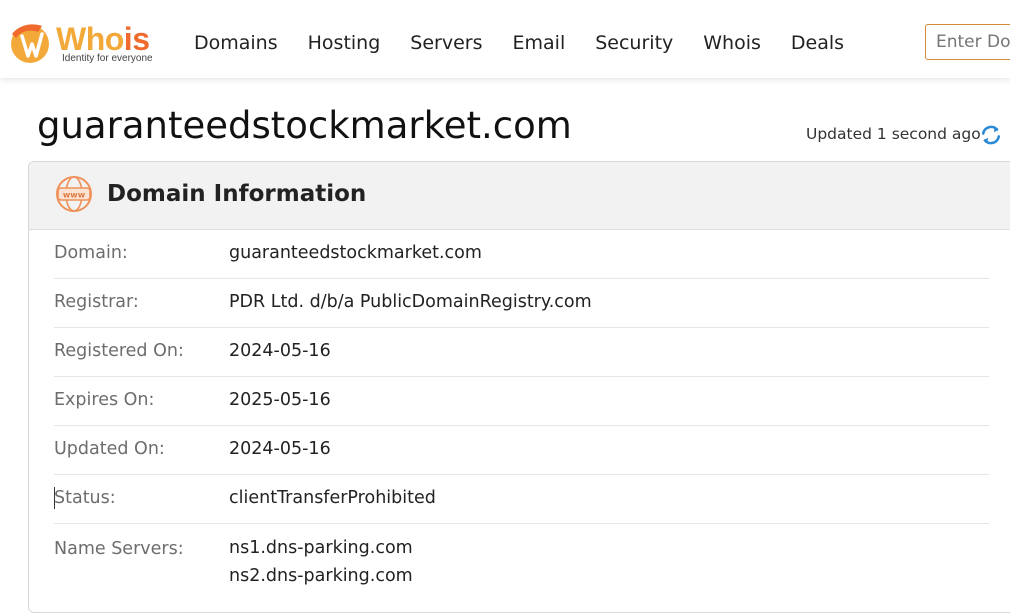  What do you see at coordinates (634, 43) in the screenshot?
I see `nav-item-security: Security` at bounding box center [634, 43].